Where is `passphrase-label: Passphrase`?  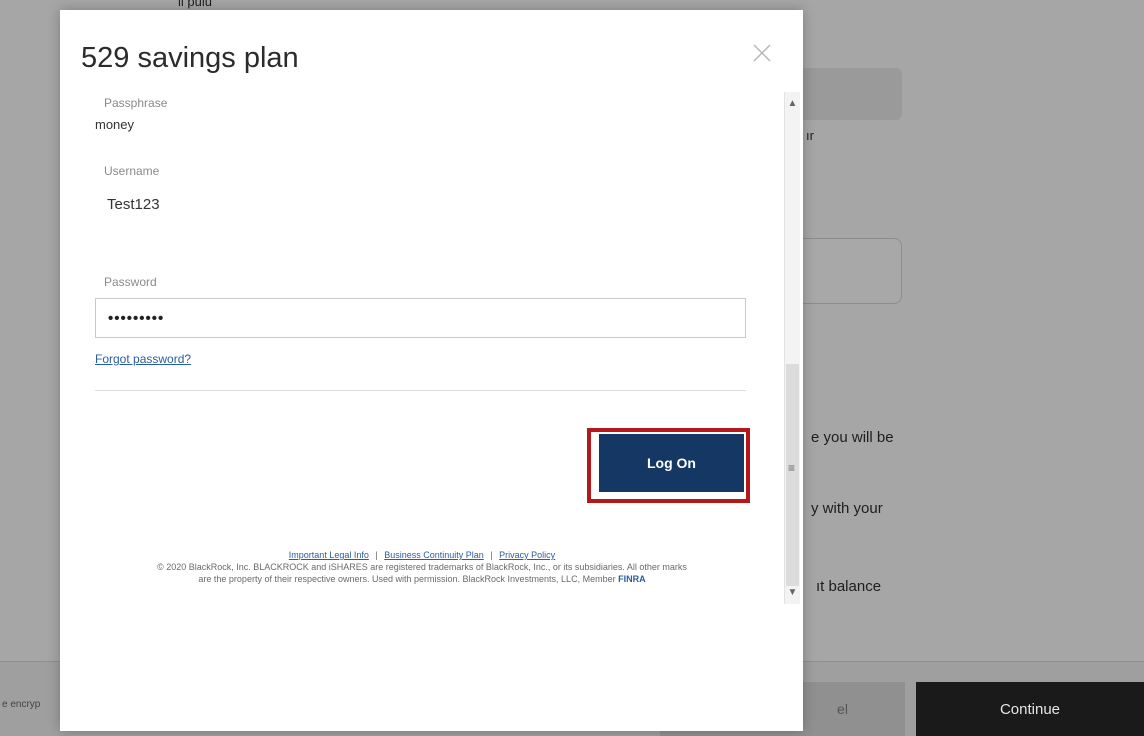
passphrase-label: Passphrase is located at coordinates (136, 103).